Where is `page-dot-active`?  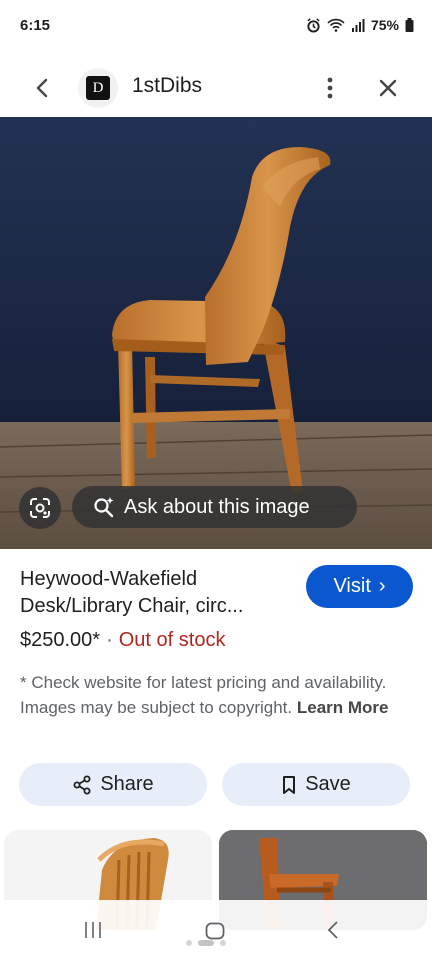 page-dot-active is located at coordinates (206, 943).